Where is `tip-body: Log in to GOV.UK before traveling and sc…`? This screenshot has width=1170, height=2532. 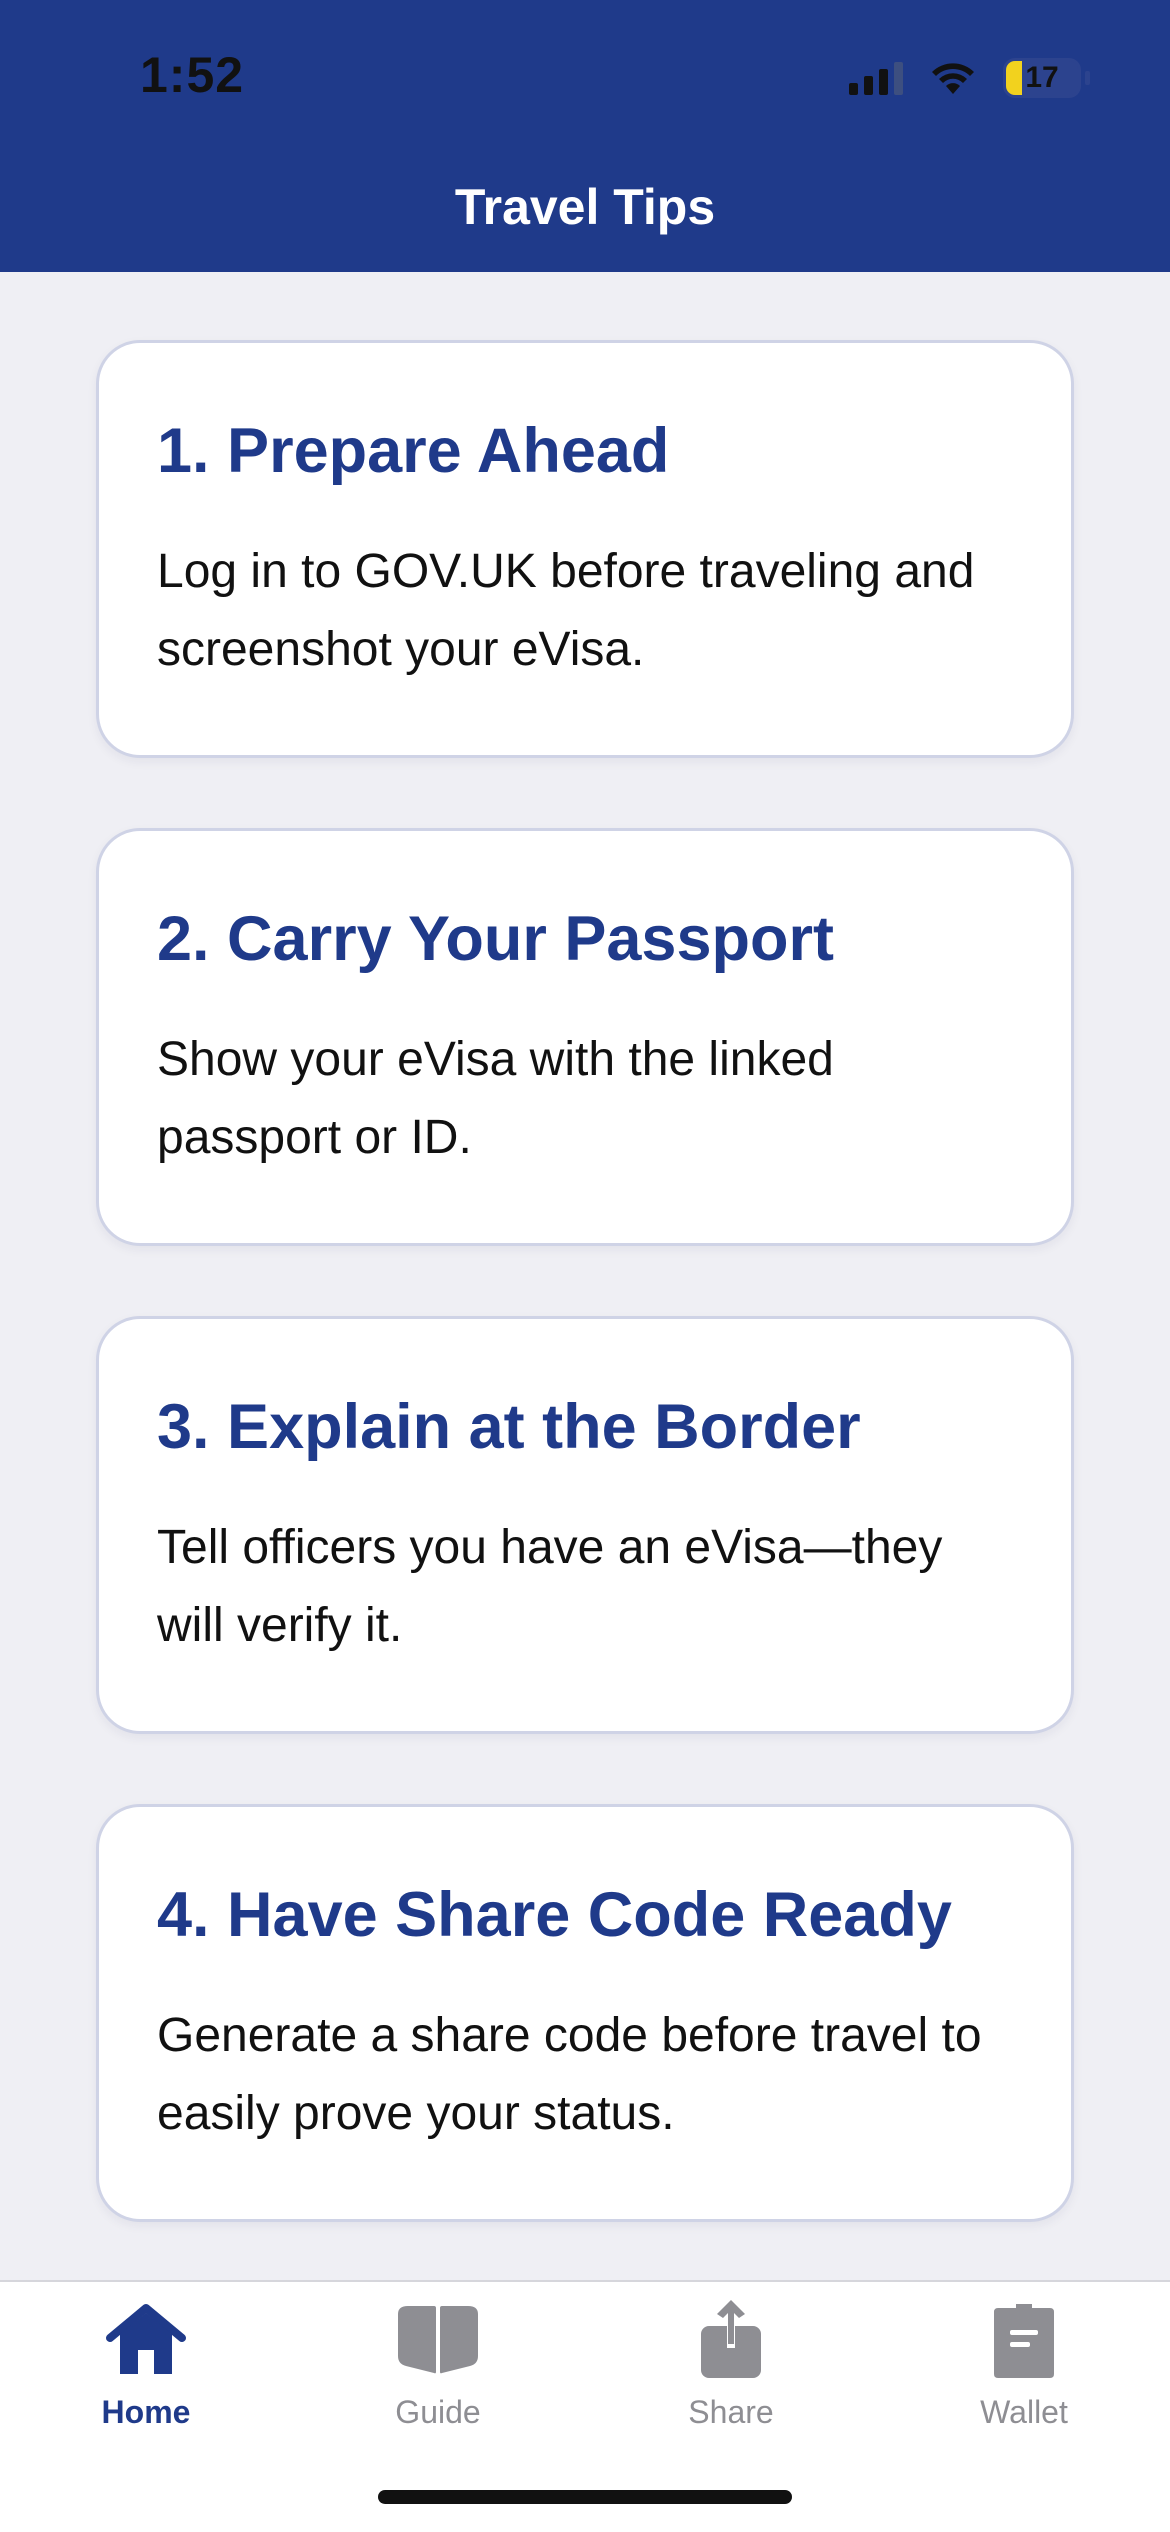
tip-body: Log in to GOV.UK before traveling and sc… is located at coordinates (566, 610).